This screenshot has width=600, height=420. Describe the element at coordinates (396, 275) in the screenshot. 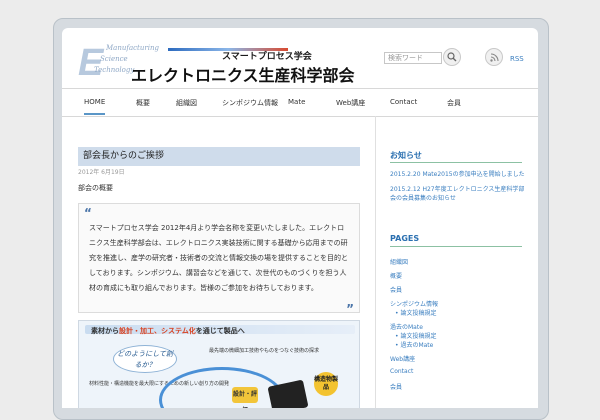

I see `sidebar-page-overview: 概要` at that location.